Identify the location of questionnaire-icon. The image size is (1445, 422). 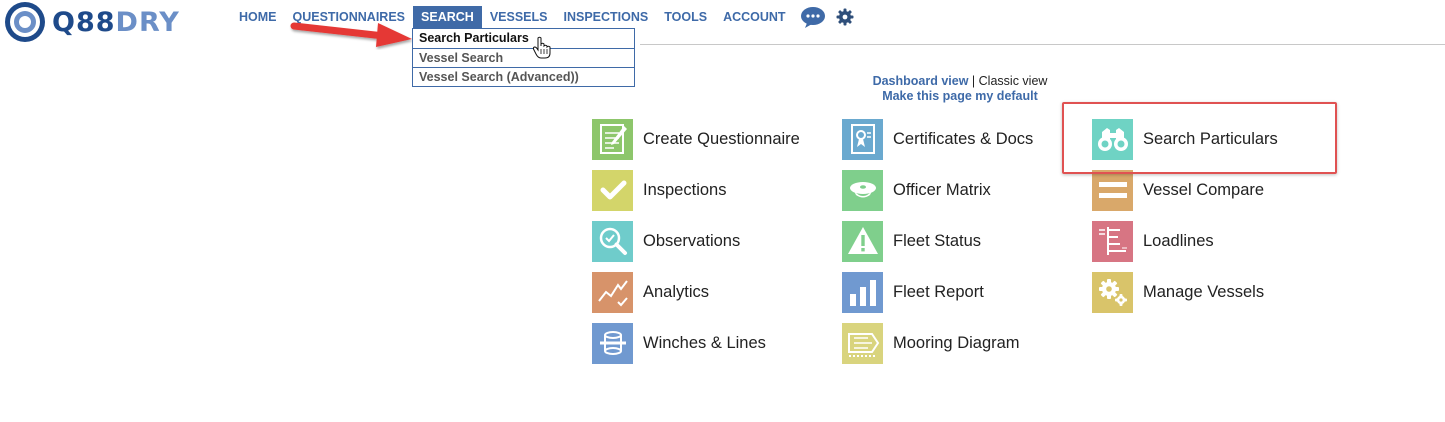
(612, 139).